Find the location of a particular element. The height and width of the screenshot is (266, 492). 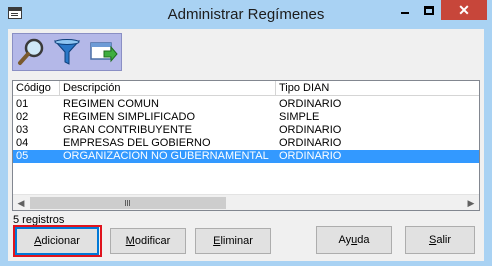

column-header-tipo-dian: Tipo DIAN is located at coordinates (377, 88).